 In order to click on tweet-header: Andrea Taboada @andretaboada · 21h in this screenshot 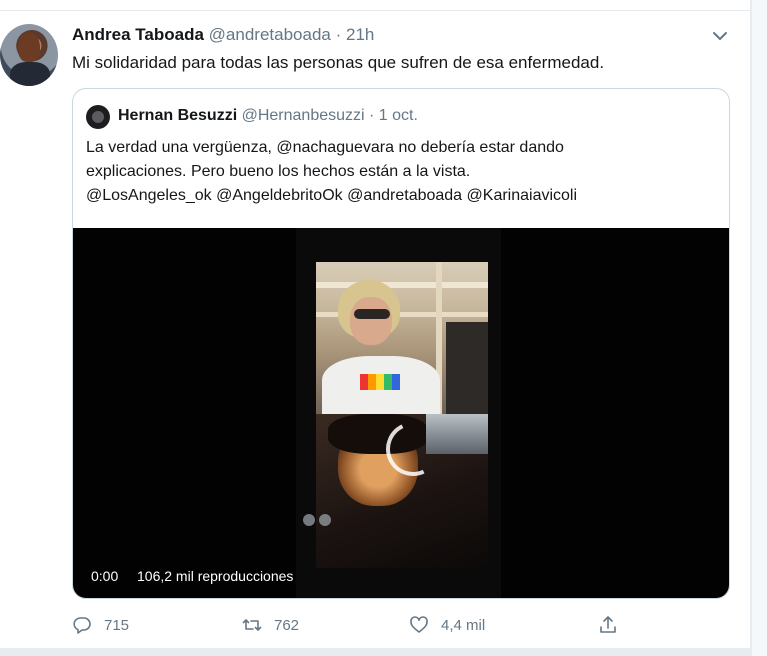, I will do `click(223, 35)`.